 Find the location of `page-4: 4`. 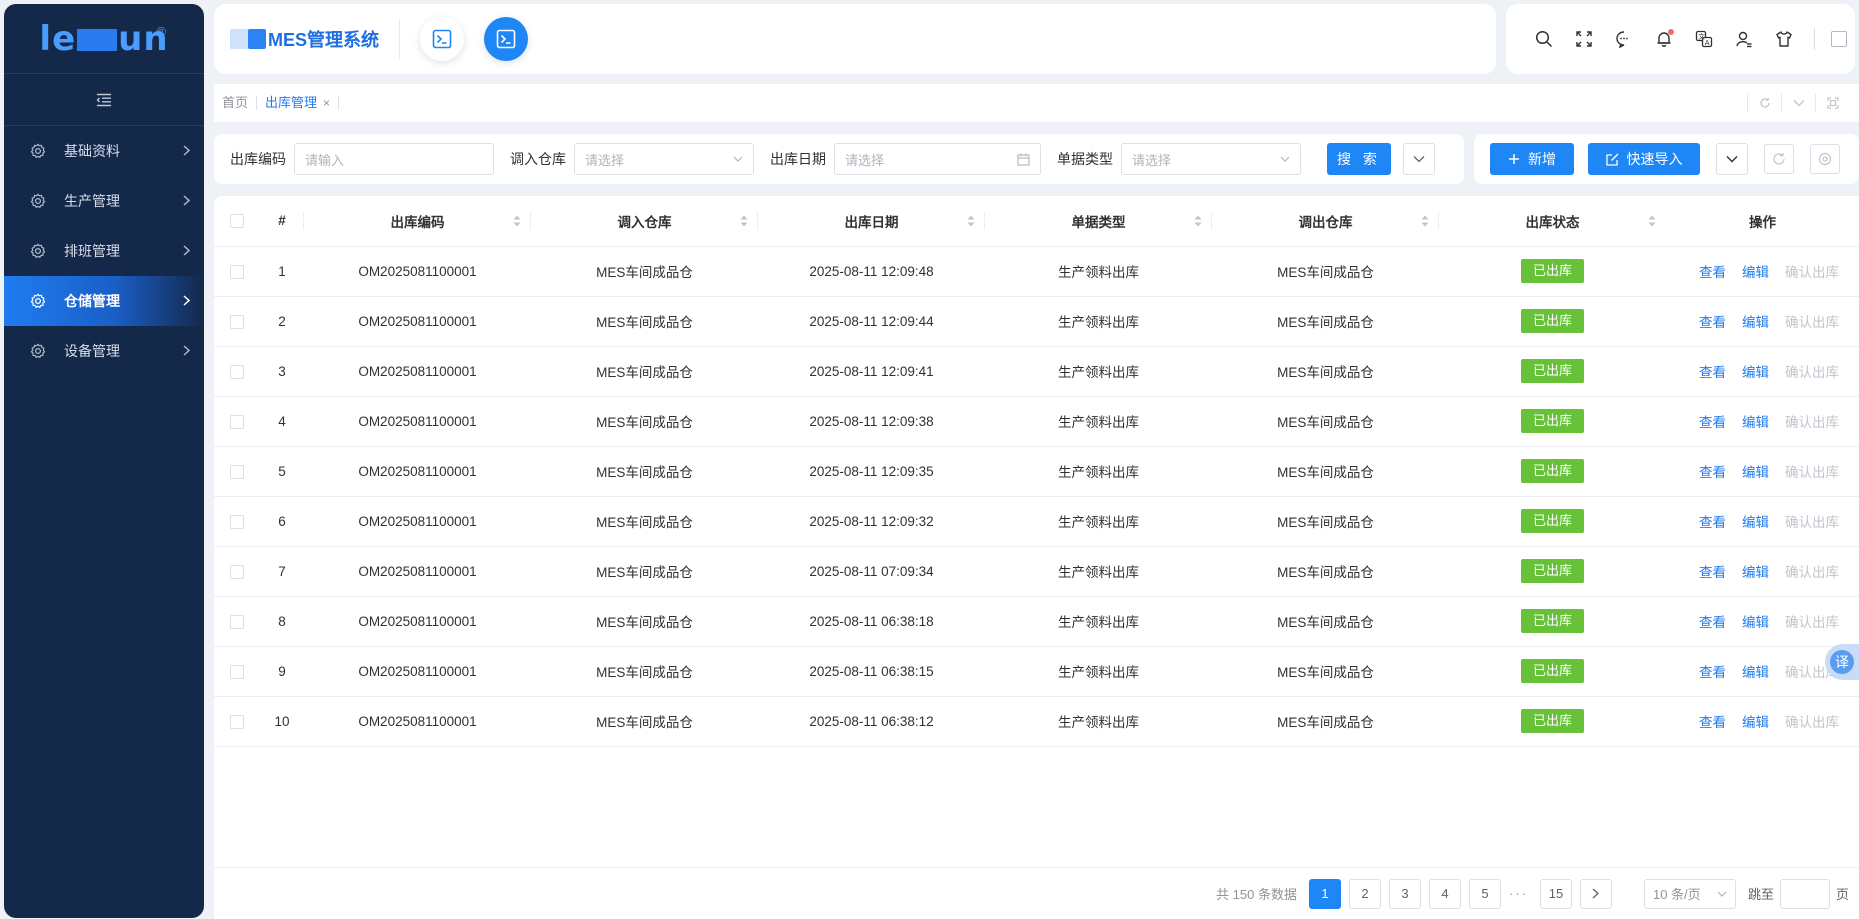

page-4: 4 is located at coordinates (1444, 893).